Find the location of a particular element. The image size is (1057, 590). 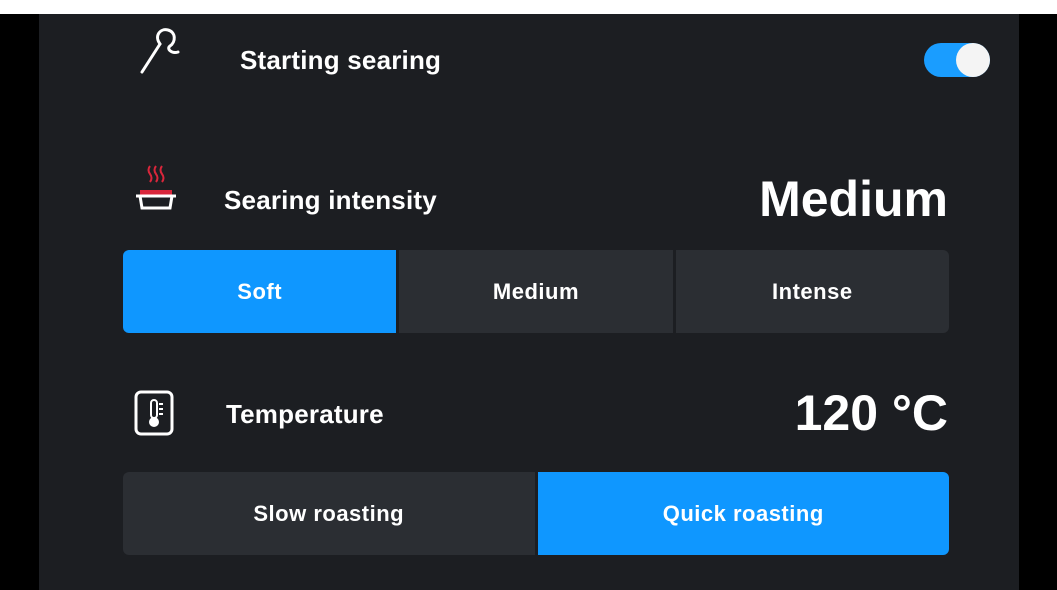

intensity-option-soft: Soft is located at coordinates (260, 291).